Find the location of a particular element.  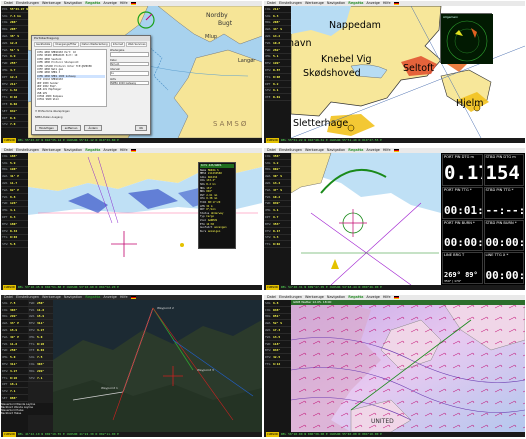

instrument-row: AWS 13.4 is located at coordinates (277, 183).